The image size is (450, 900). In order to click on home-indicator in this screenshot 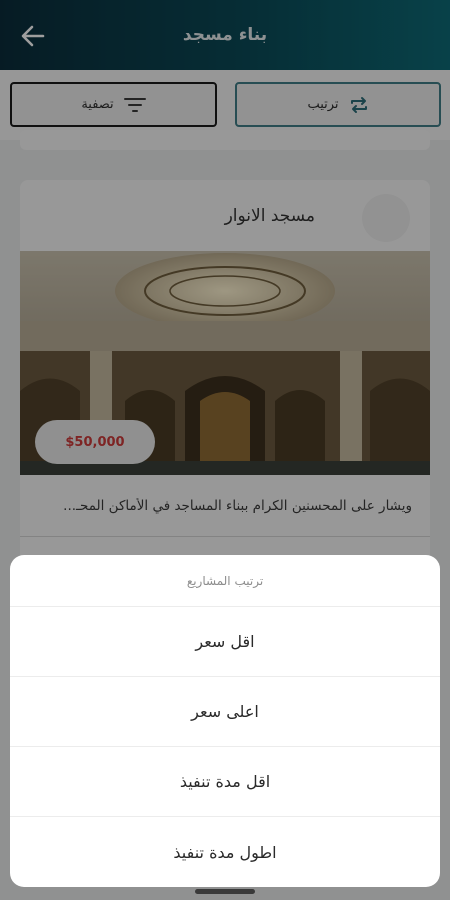, I will do `click(225, 891)`.